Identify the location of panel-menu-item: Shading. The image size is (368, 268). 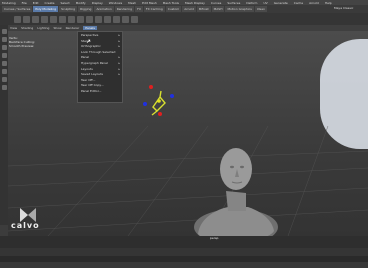
(27, 28).